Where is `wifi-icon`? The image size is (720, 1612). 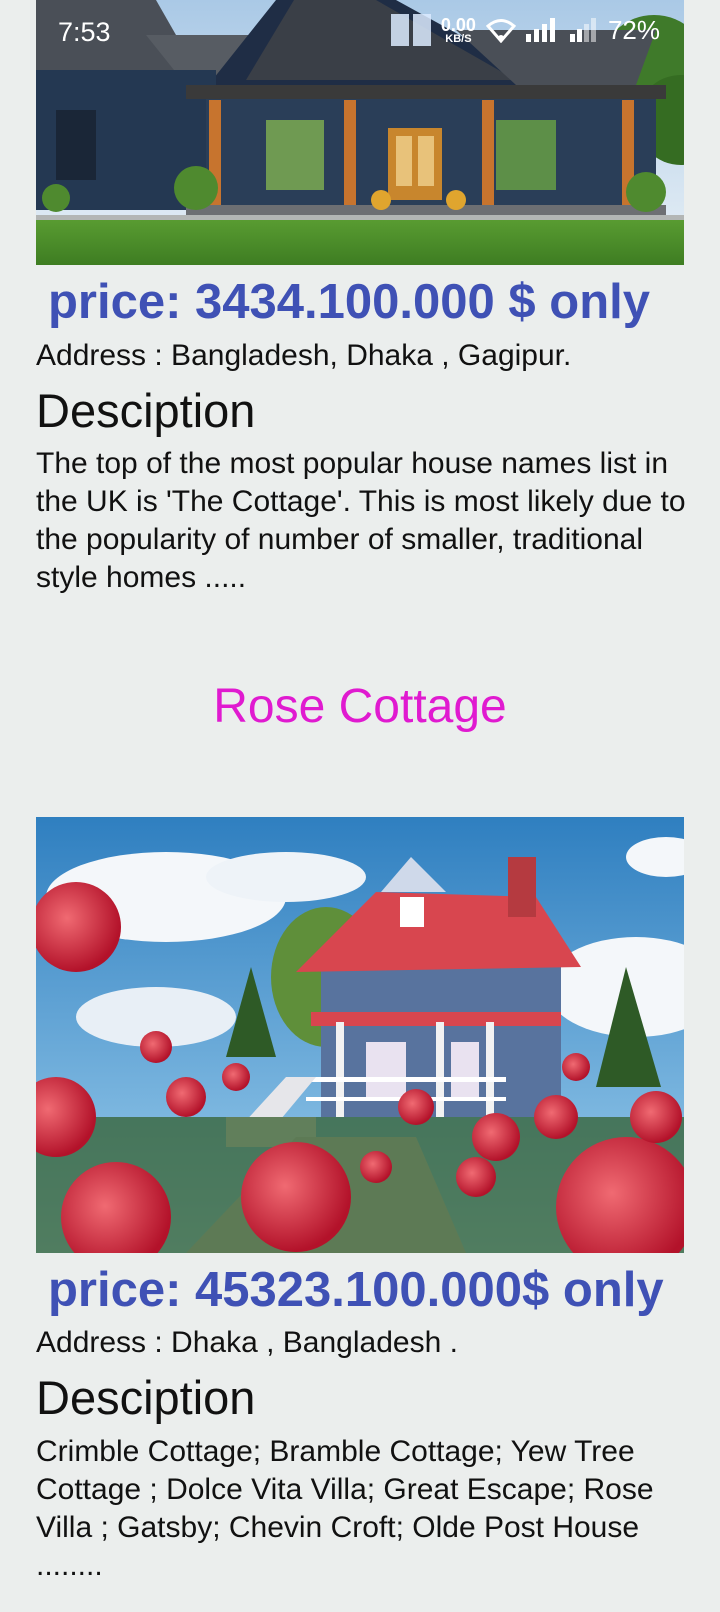 wifi-icon is located at coordinates (500, 31).